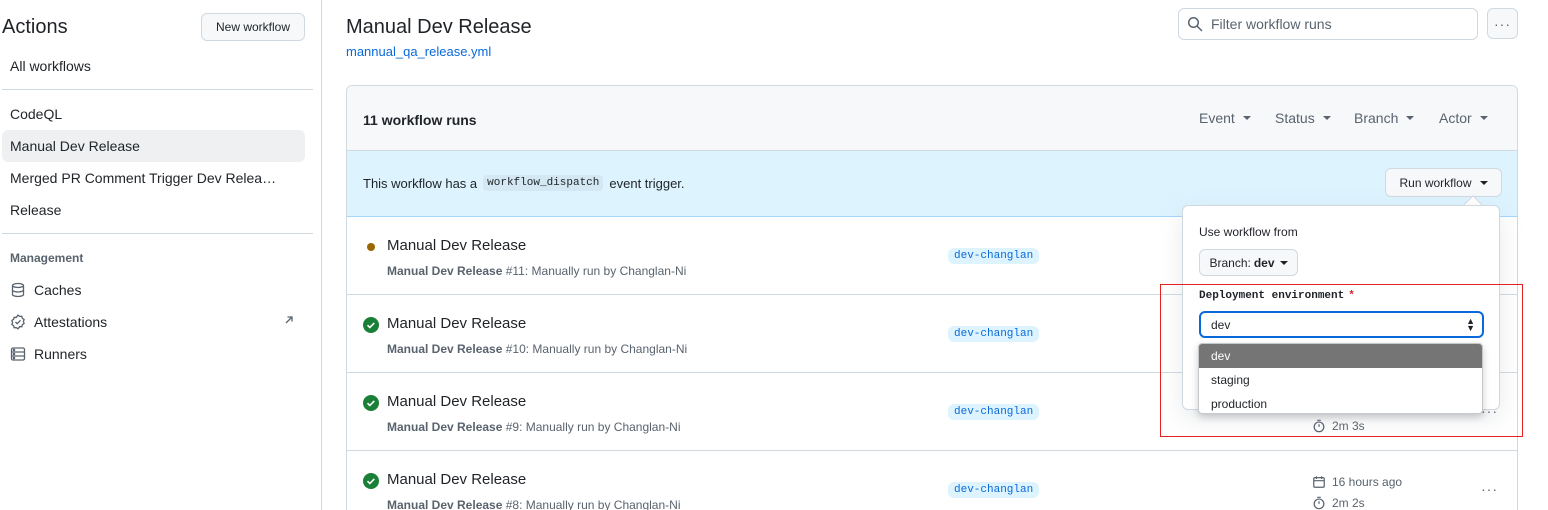 The image size is (1548, 510). I want to click on run-date-text: 16 hours ago, so click(1367, 482).